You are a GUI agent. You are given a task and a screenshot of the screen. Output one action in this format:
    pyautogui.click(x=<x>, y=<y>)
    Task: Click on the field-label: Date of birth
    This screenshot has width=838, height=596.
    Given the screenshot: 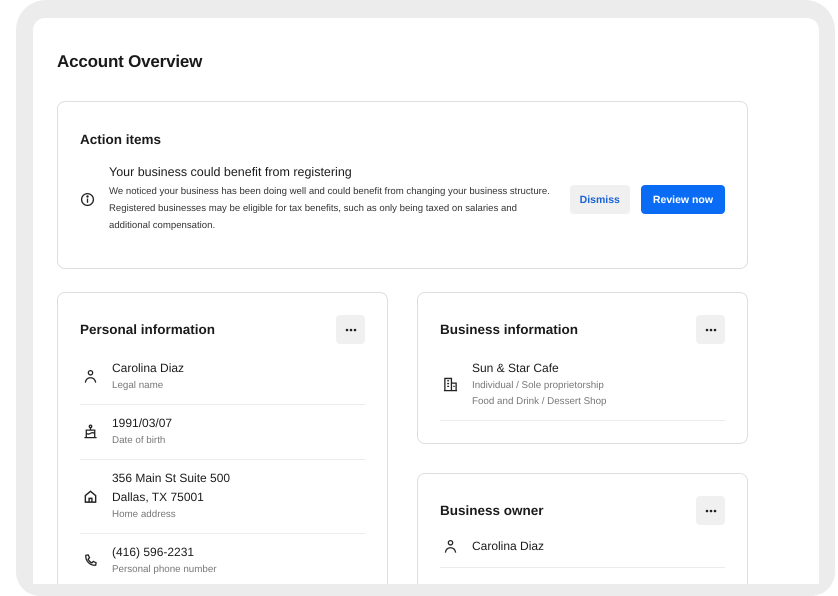 What is the action you would take?
    pyautogui.click(x=139, y=441)
    